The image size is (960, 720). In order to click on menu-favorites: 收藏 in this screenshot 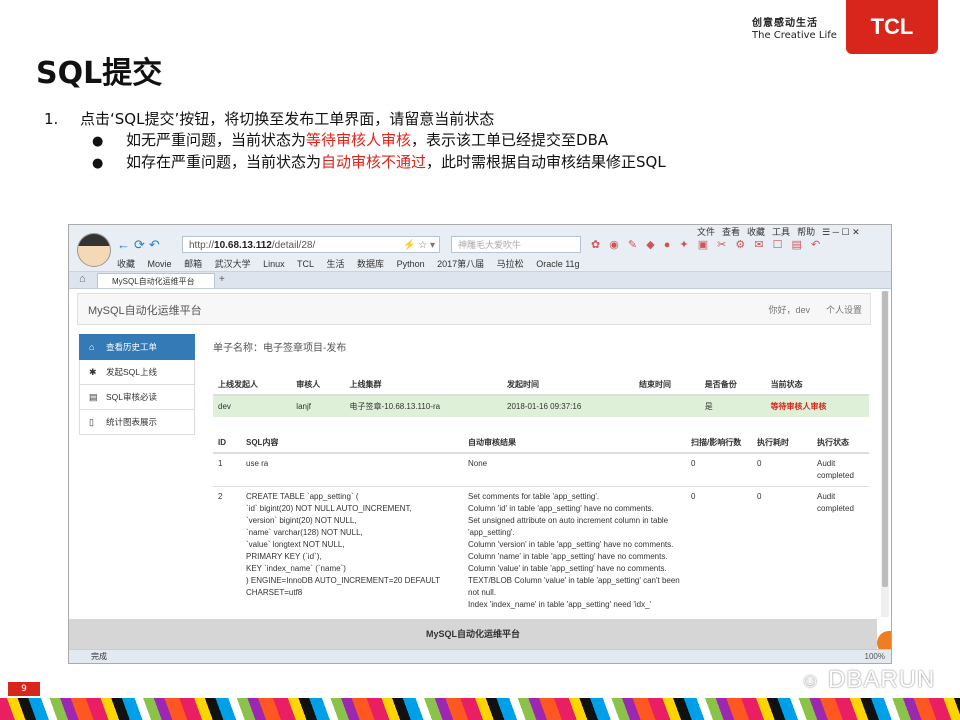, I will do `click(756, 232)`.